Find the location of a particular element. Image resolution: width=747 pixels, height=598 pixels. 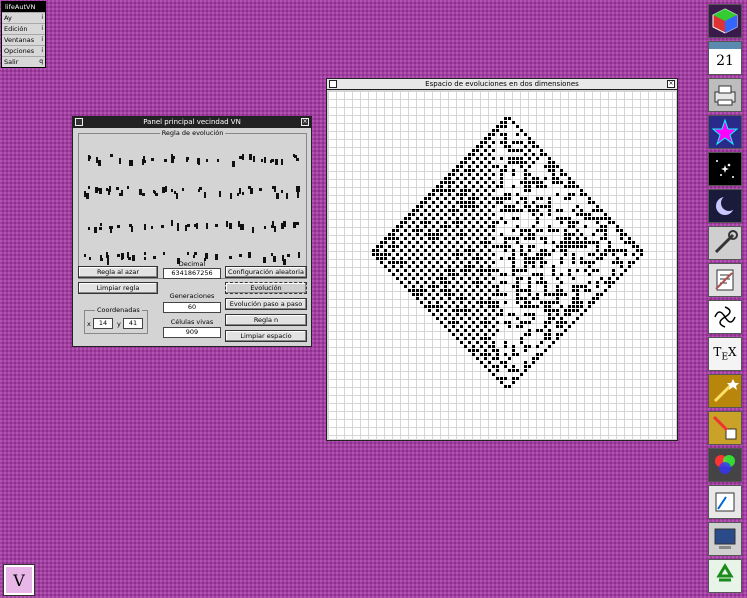

app-menu-item-edit: Edición i is located at coordinates (23, 28).